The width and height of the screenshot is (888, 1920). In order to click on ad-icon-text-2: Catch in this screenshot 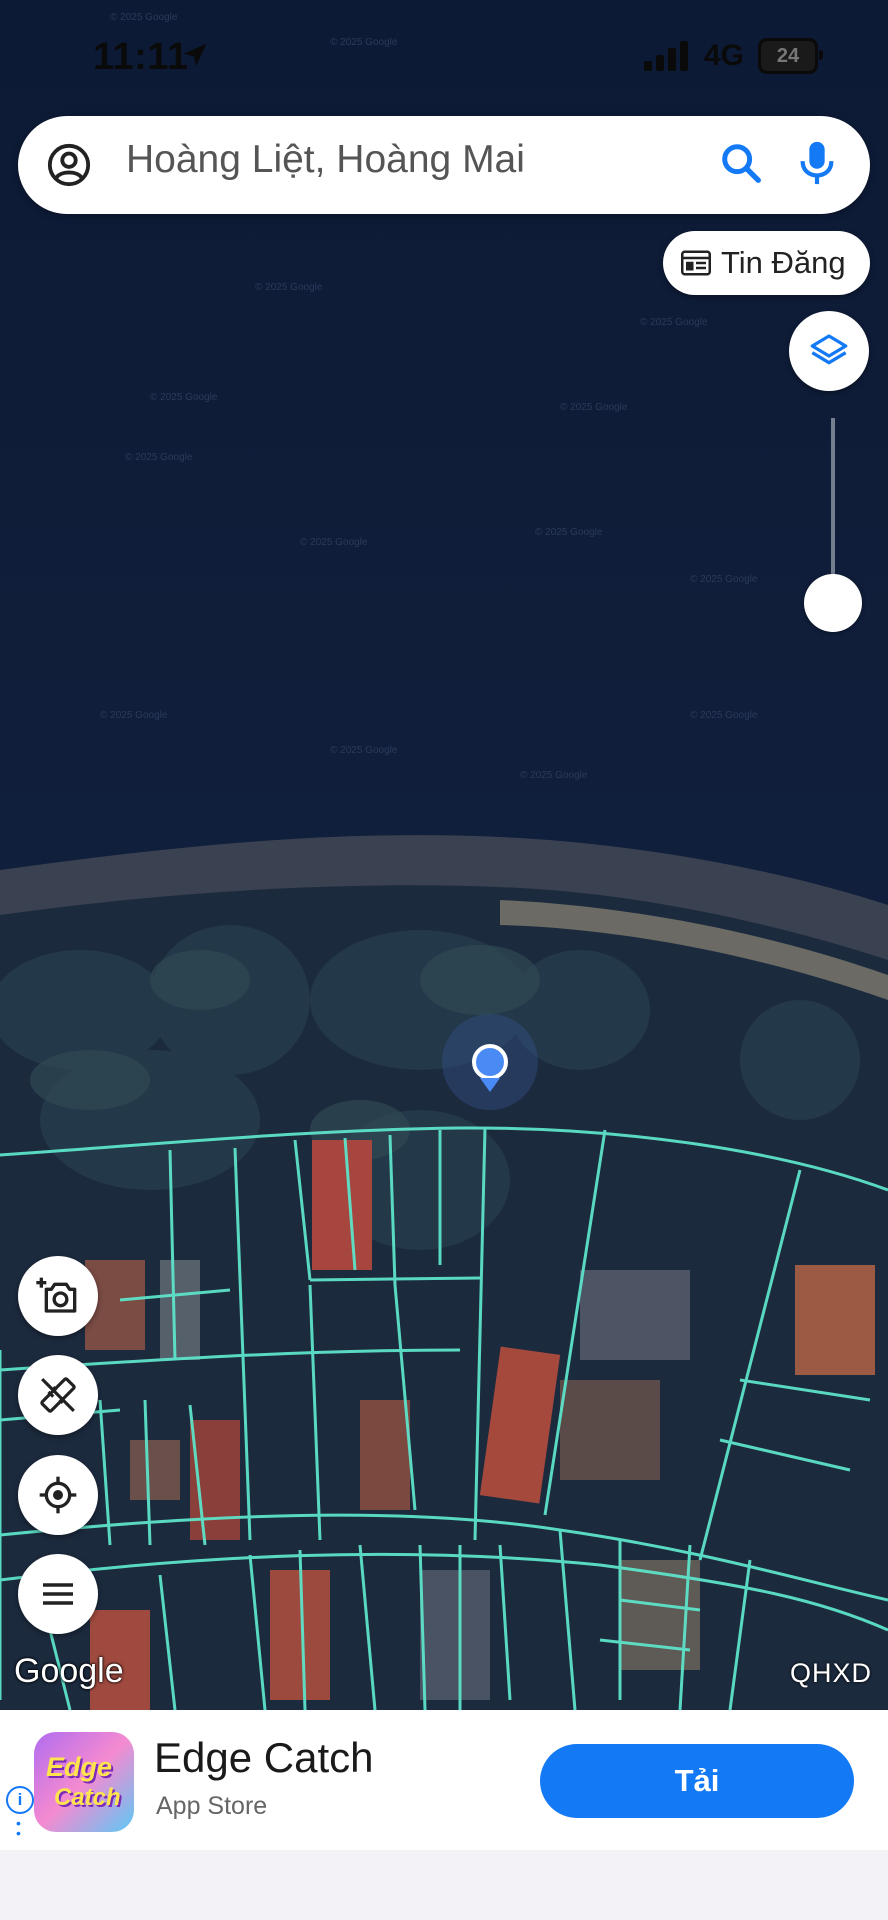, I will do `click(87, 1797)`.